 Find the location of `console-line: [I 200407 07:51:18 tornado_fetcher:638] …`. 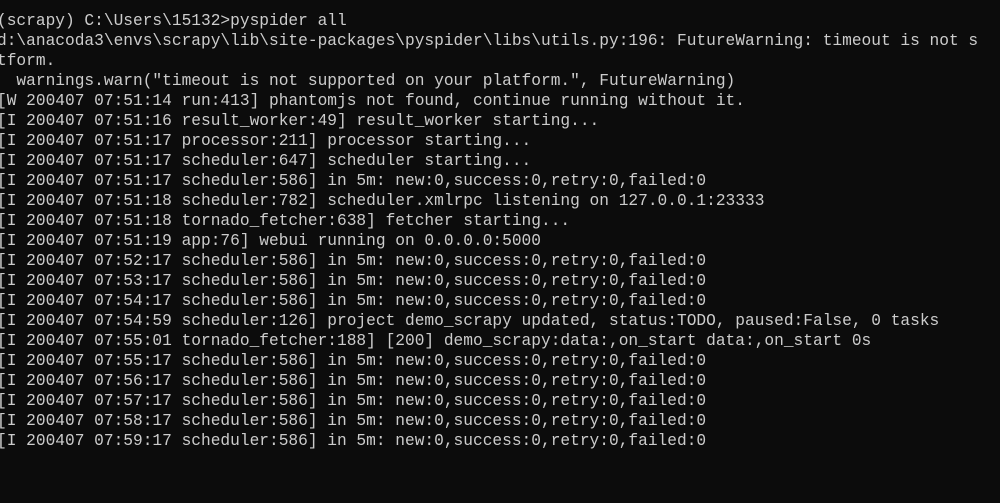

console-line: [I 200407 07:51:18 tornado_fetcher:638] … is located at coordinates (285, 221).